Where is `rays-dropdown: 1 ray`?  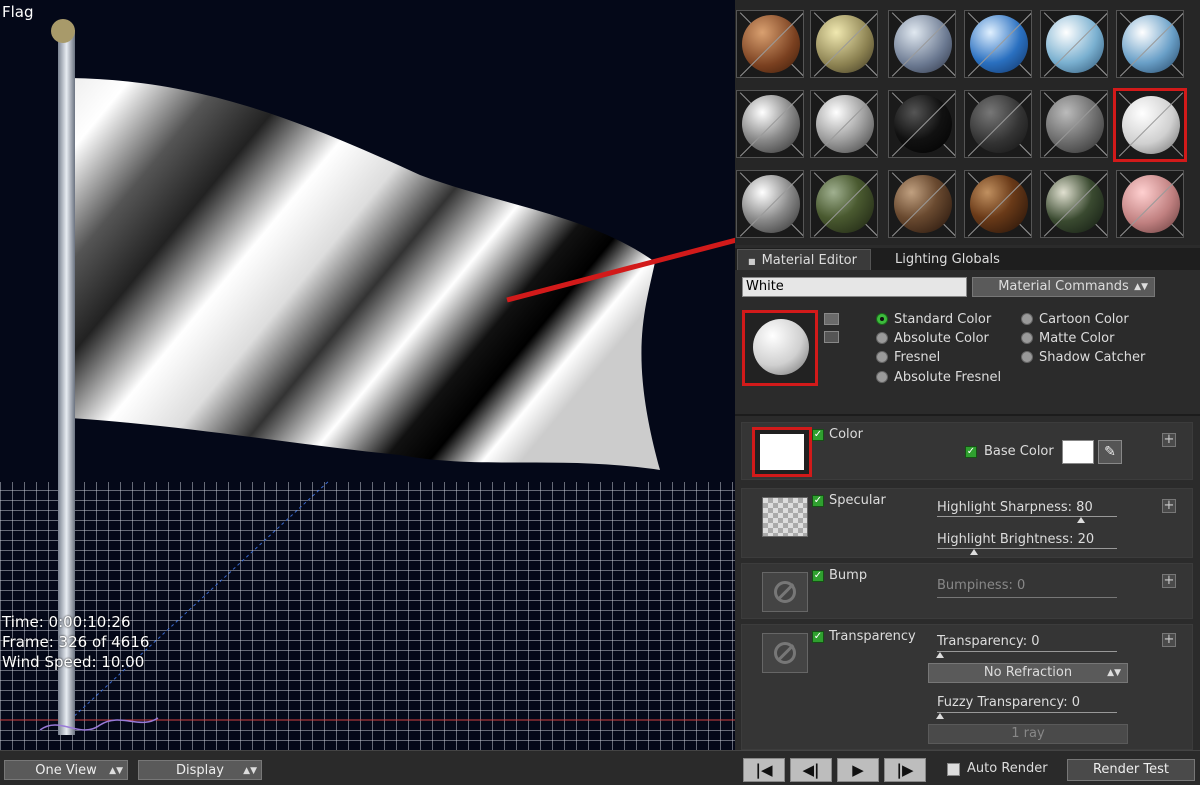 rays-dropdown: 1 ray is located at coordinates (1028, 734).